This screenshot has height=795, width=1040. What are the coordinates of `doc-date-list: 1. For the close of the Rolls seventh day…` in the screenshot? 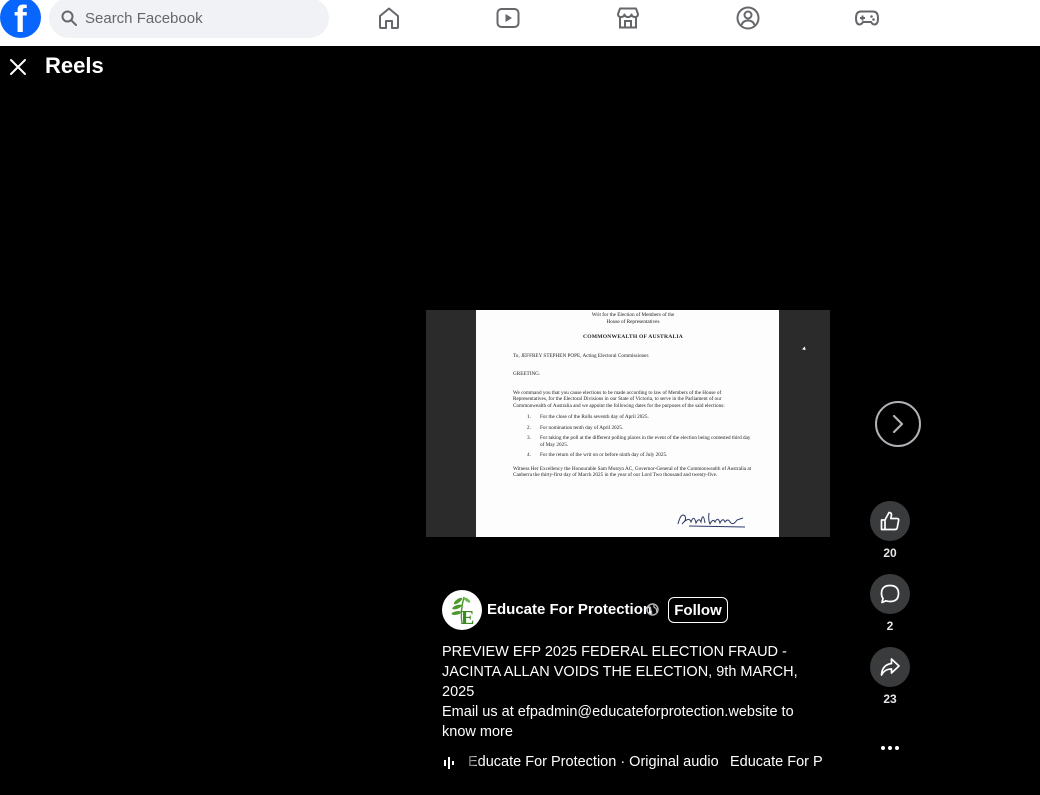 It's located at (633, 436).